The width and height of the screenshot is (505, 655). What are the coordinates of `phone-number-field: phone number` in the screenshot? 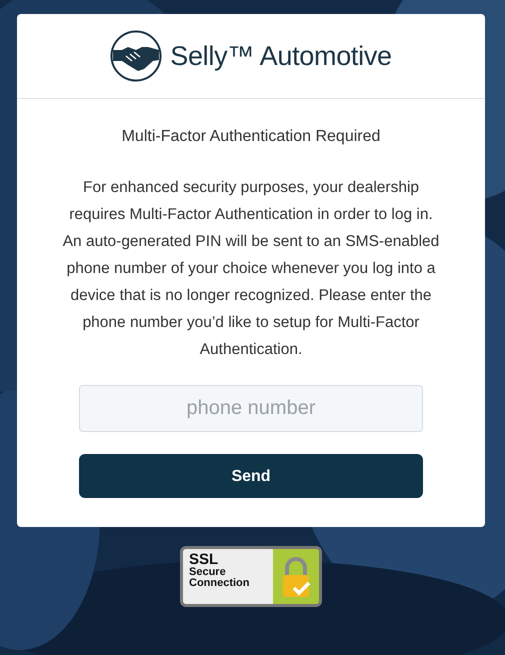 It's located at (251, 408).